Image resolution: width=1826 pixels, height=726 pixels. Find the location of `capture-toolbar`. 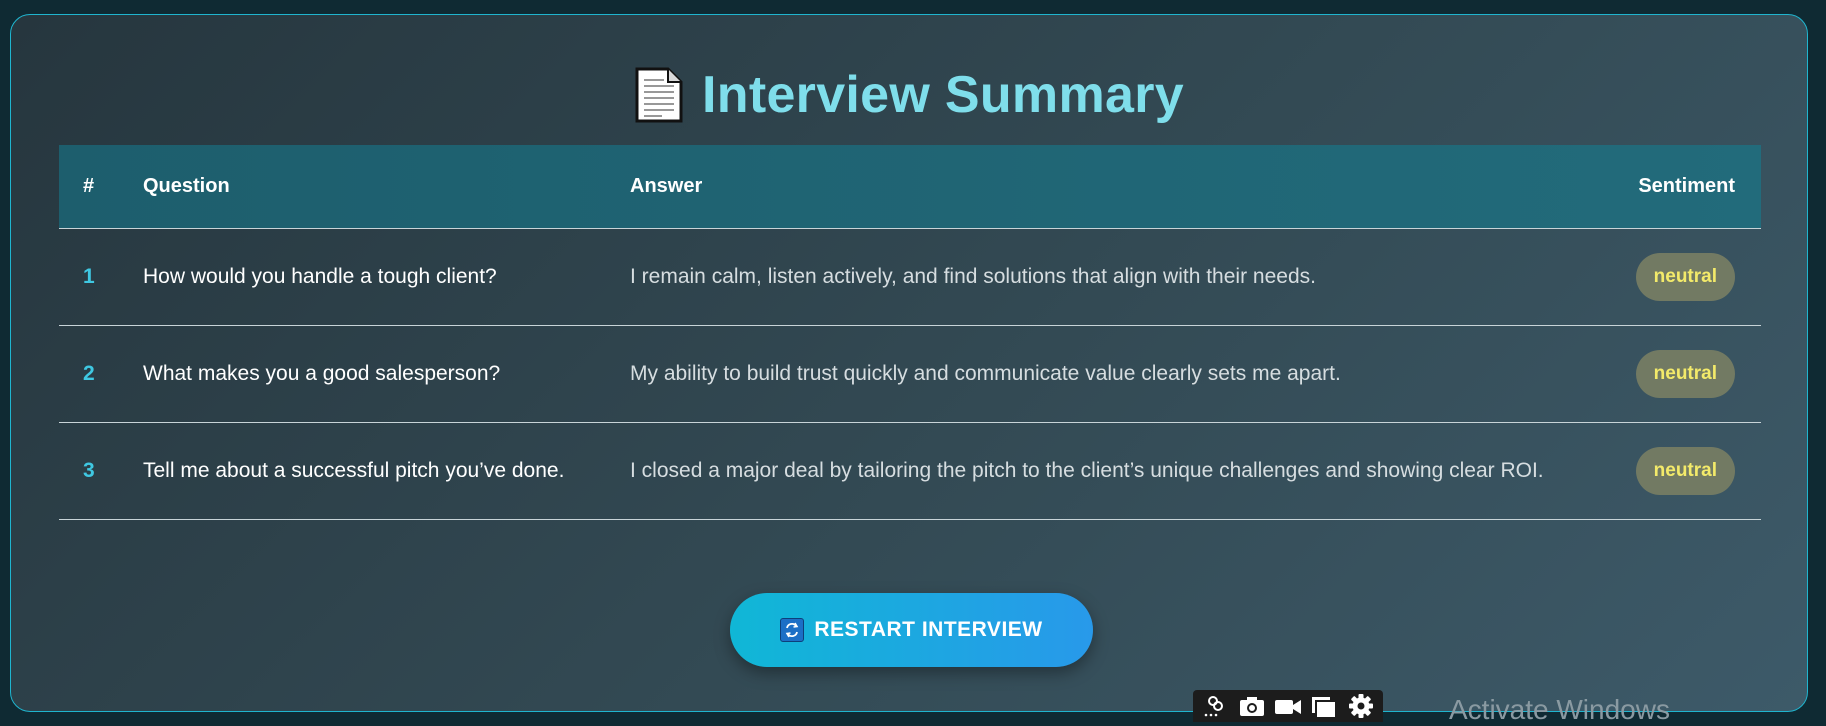

capture-toolbar is located at coordinates (1288, 706).